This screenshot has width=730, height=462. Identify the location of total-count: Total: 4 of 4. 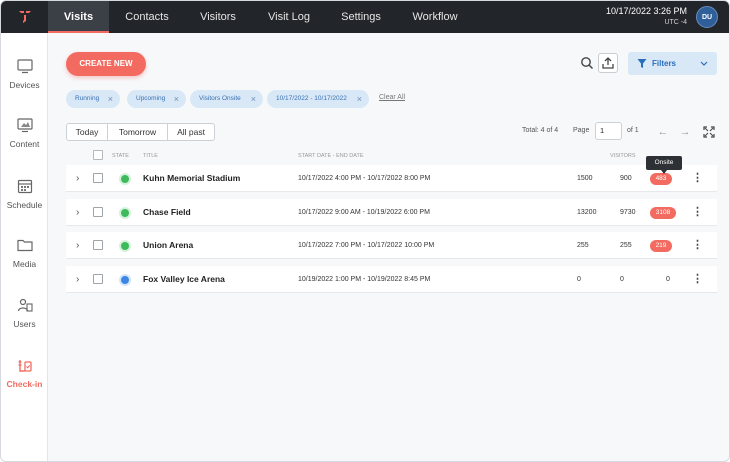
(540, 130).